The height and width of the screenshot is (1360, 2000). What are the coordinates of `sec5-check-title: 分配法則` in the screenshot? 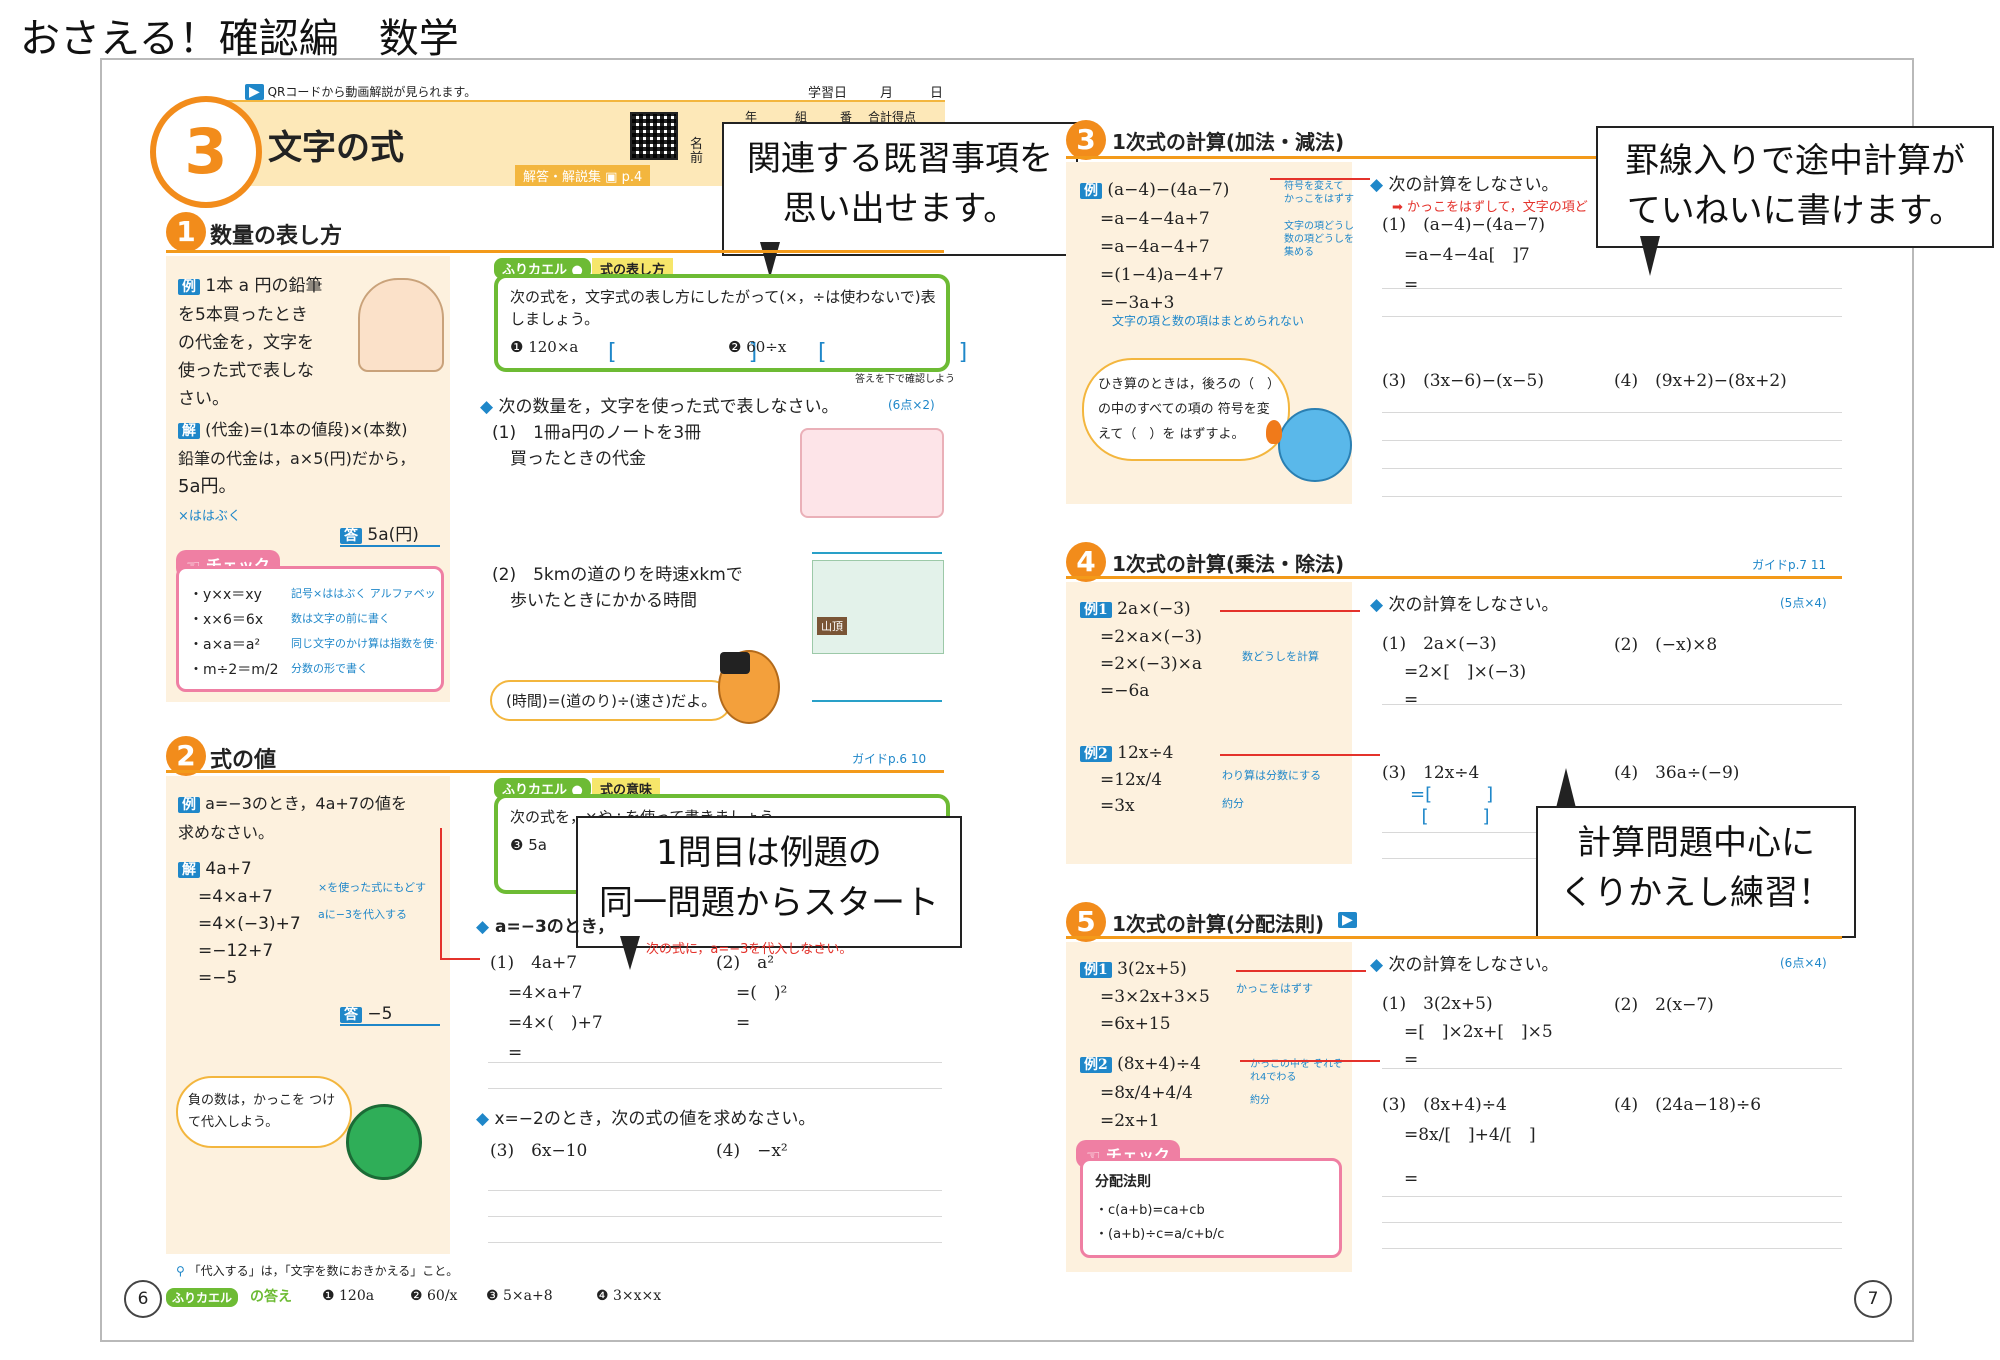 It's located at (1123, 1182).